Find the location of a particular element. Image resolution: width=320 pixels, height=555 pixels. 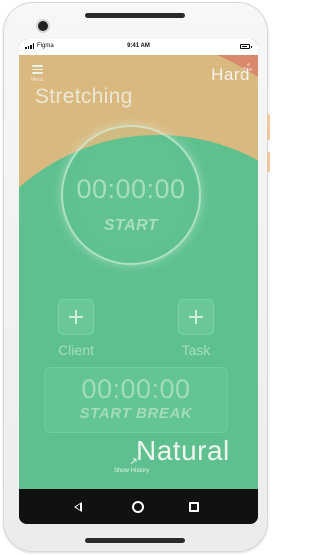

arrow-icon is located at coordinates (133, 461).